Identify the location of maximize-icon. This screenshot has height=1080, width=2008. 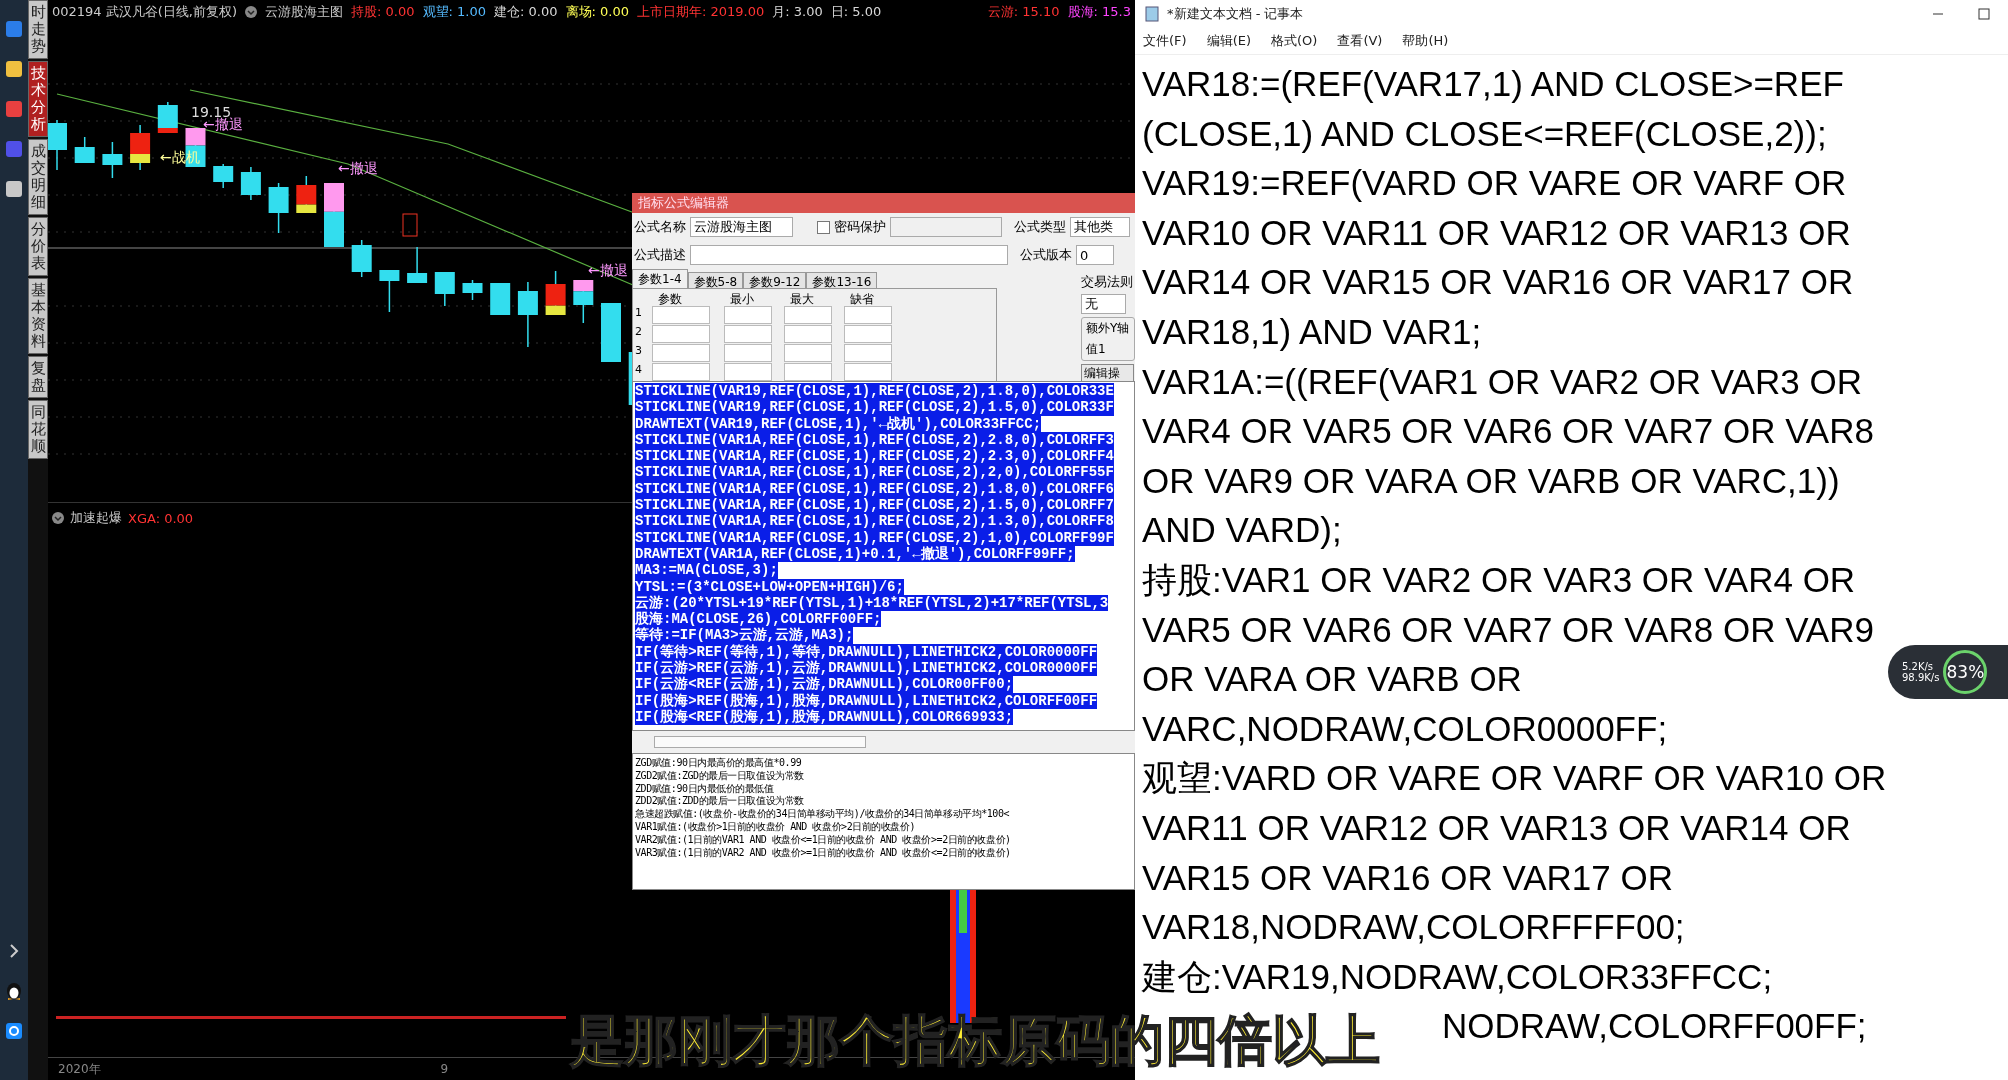
(1984, 14).